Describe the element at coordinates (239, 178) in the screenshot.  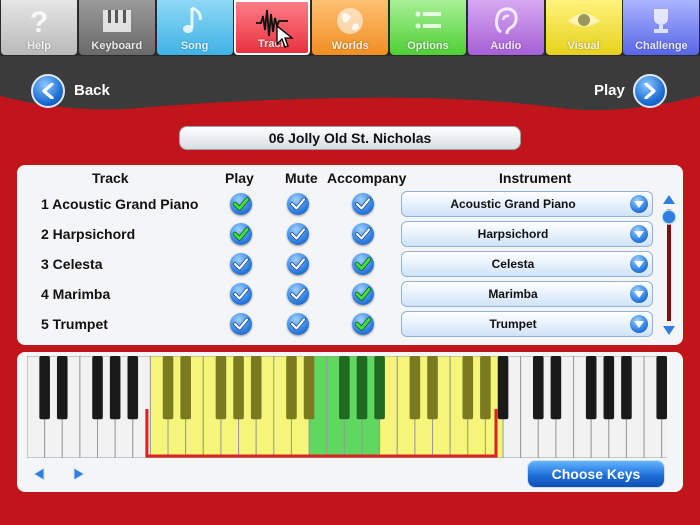
I see `column-header-play: Play` at that location.